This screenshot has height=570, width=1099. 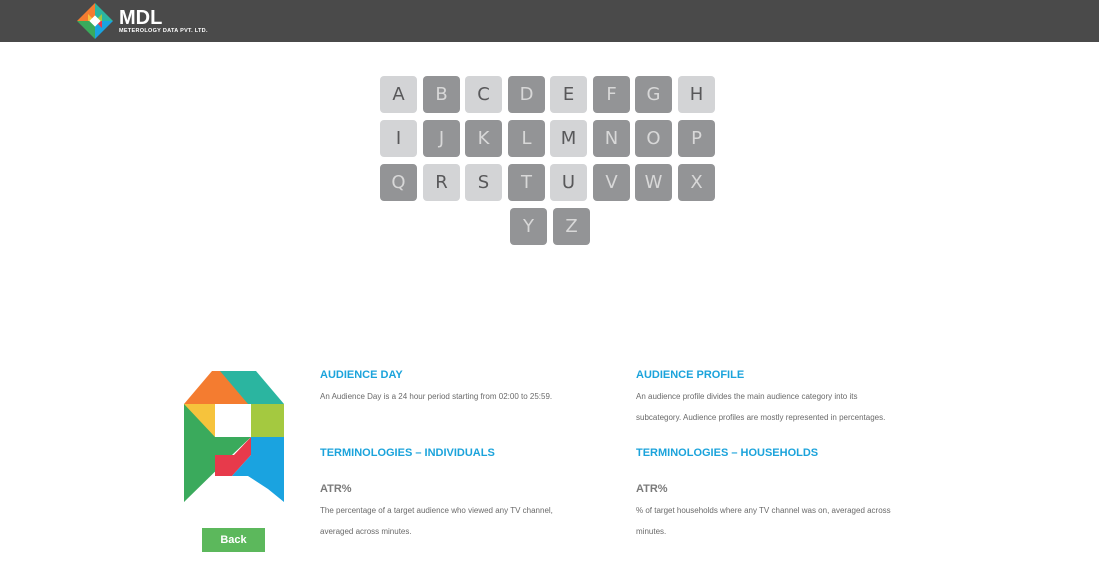 I want to click on letter-a-illustration, so click(x=234, y=436).